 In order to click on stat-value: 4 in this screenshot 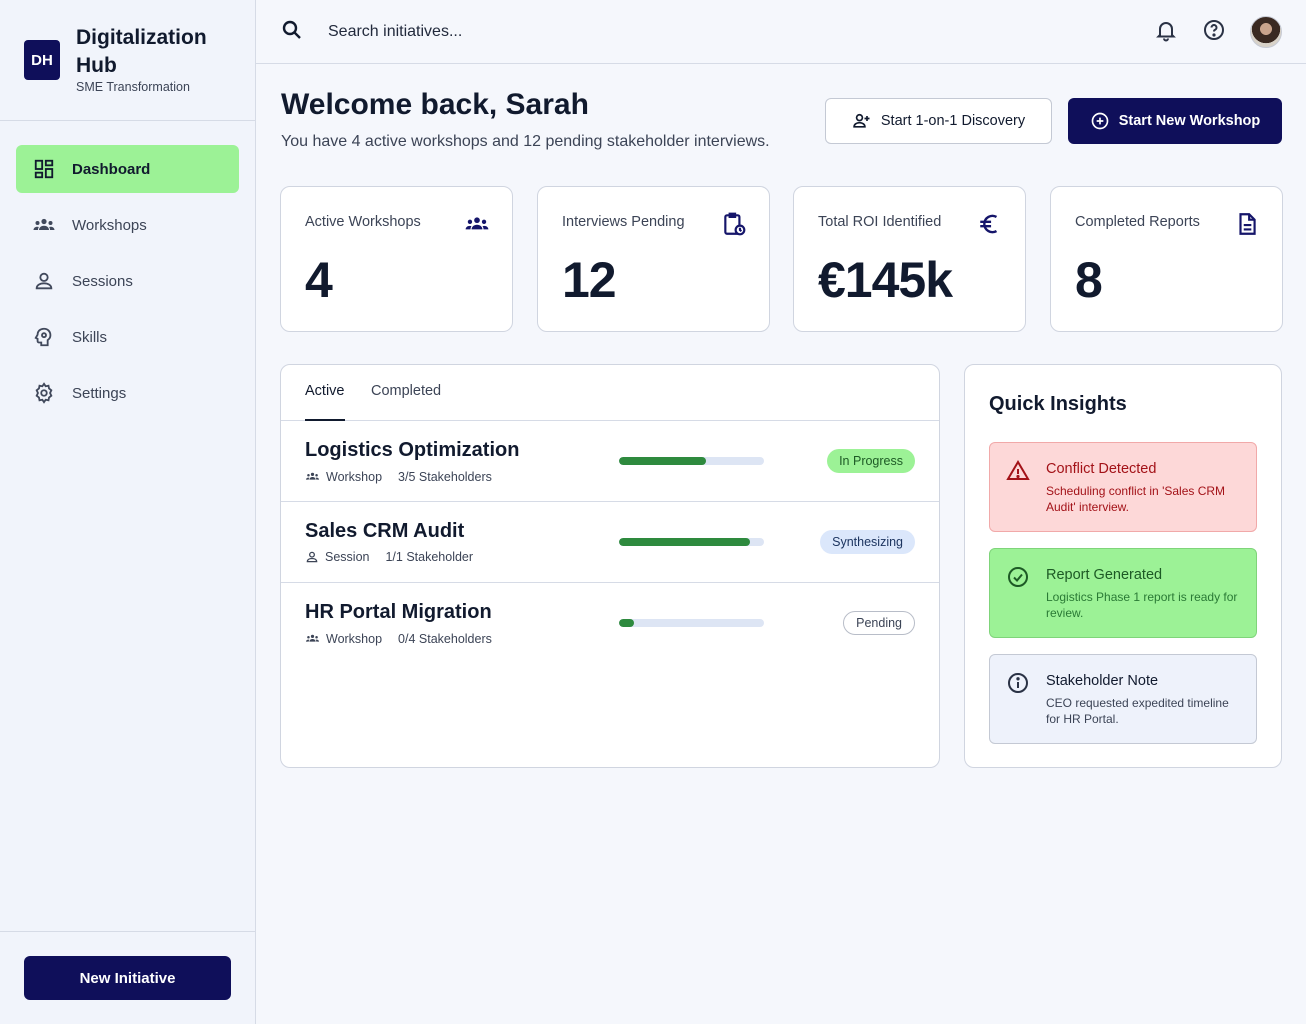, I will do `click(319, 280)`.